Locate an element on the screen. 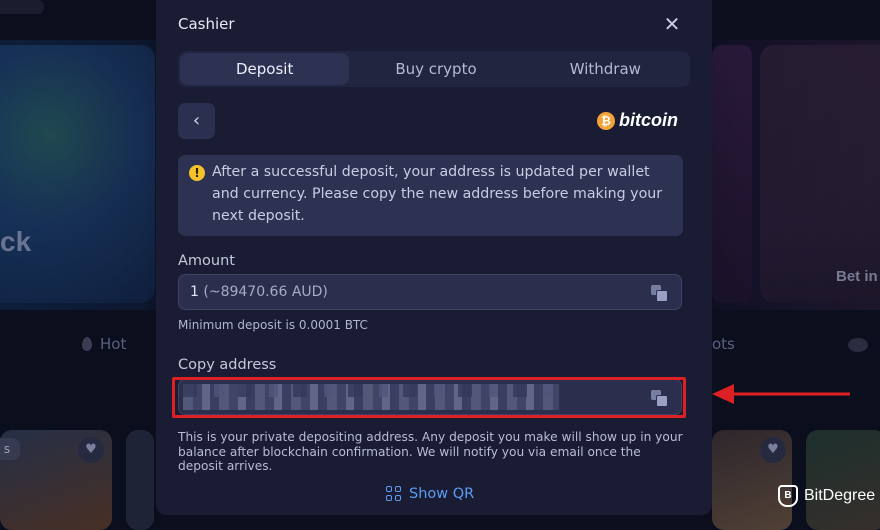 The height and width of the screenshot is (530, 880). bitdegree-watermark: B BitDegree is located at coordinates (826, 496).